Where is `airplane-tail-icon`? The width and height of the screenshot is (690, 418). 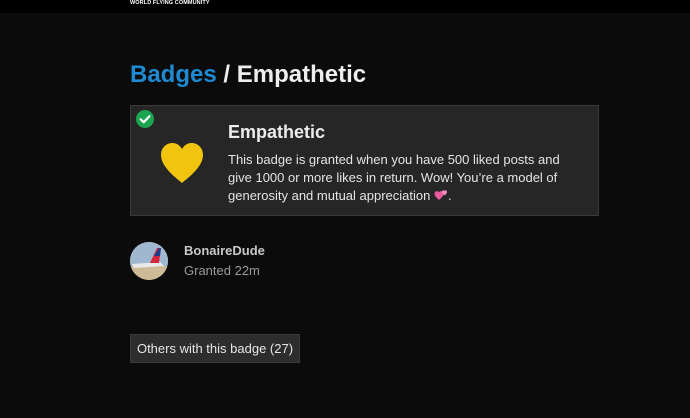
airplane-tail-icon is located at coordinates (149, 261).